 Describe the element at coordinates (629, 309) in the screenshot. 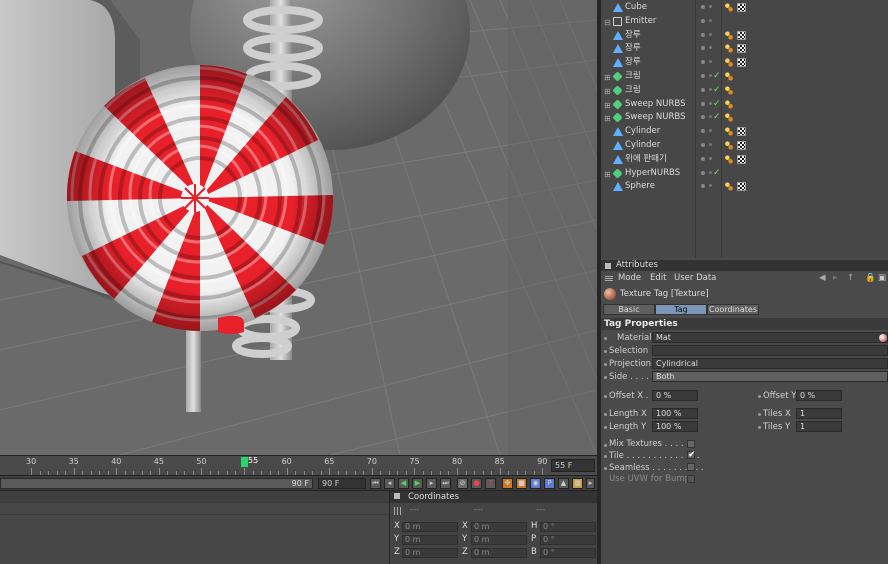

I see `tab-basic: Basic` at that location.